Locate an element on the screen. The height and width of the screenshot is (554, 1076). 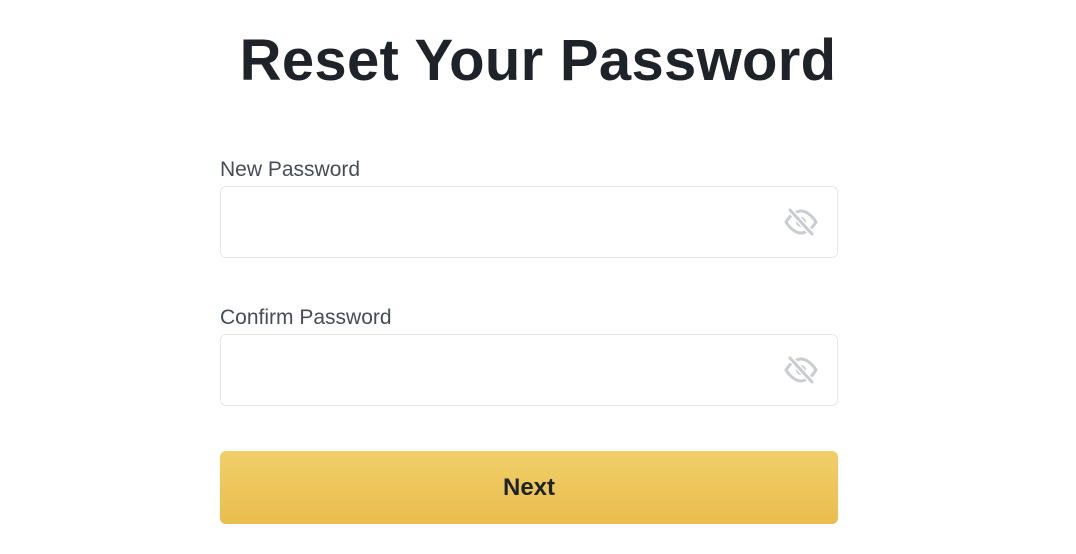
new-password-input-box is located at coordinates (529, 222).